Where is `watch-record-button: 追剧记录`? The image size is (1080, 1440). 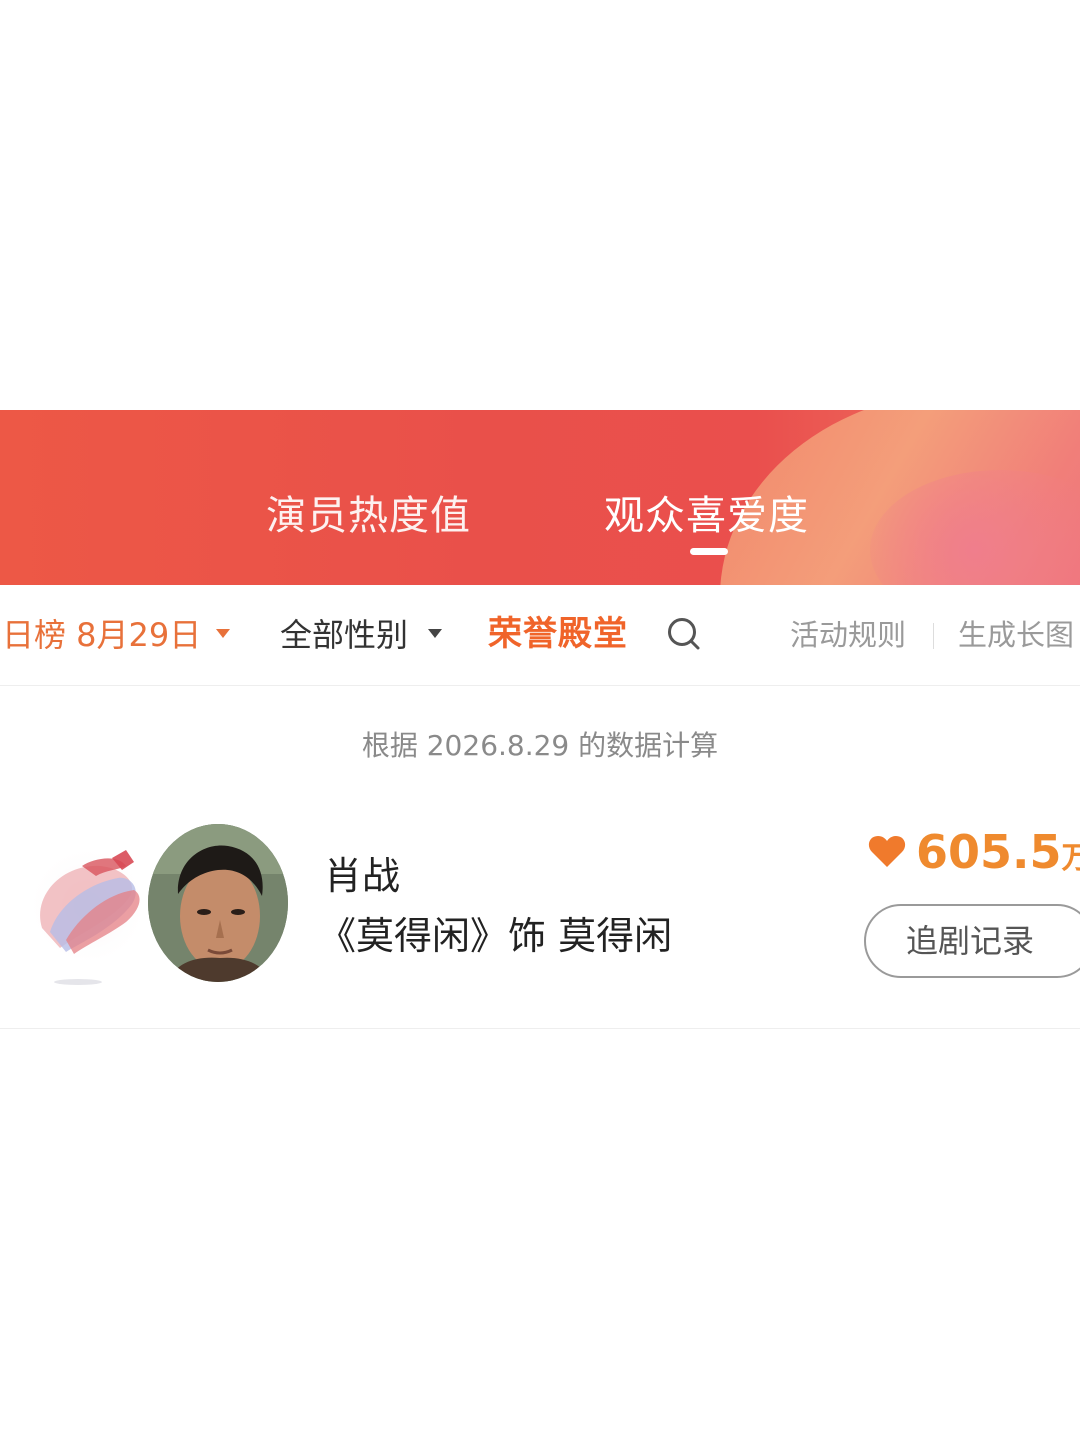 watch-record-button: 追剧记录 is located at coordinates (972, 941).